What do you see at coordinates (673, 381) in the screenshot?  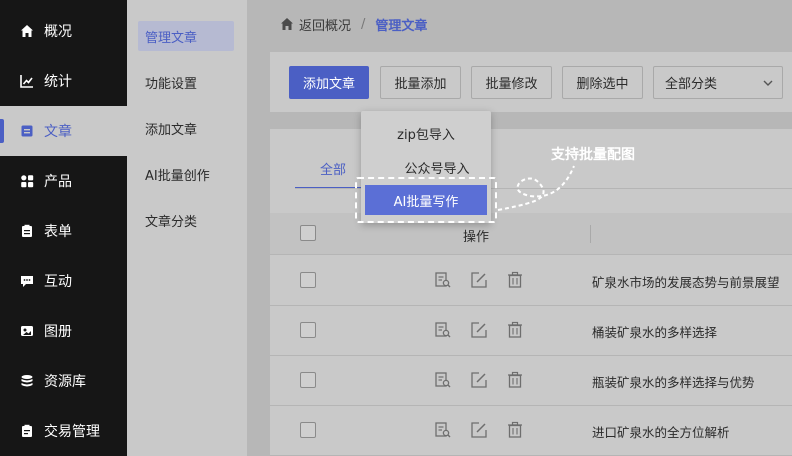 I see `article-title: 瓶装矿泉水的多样选择与优势` at bounding box center [673, 381].